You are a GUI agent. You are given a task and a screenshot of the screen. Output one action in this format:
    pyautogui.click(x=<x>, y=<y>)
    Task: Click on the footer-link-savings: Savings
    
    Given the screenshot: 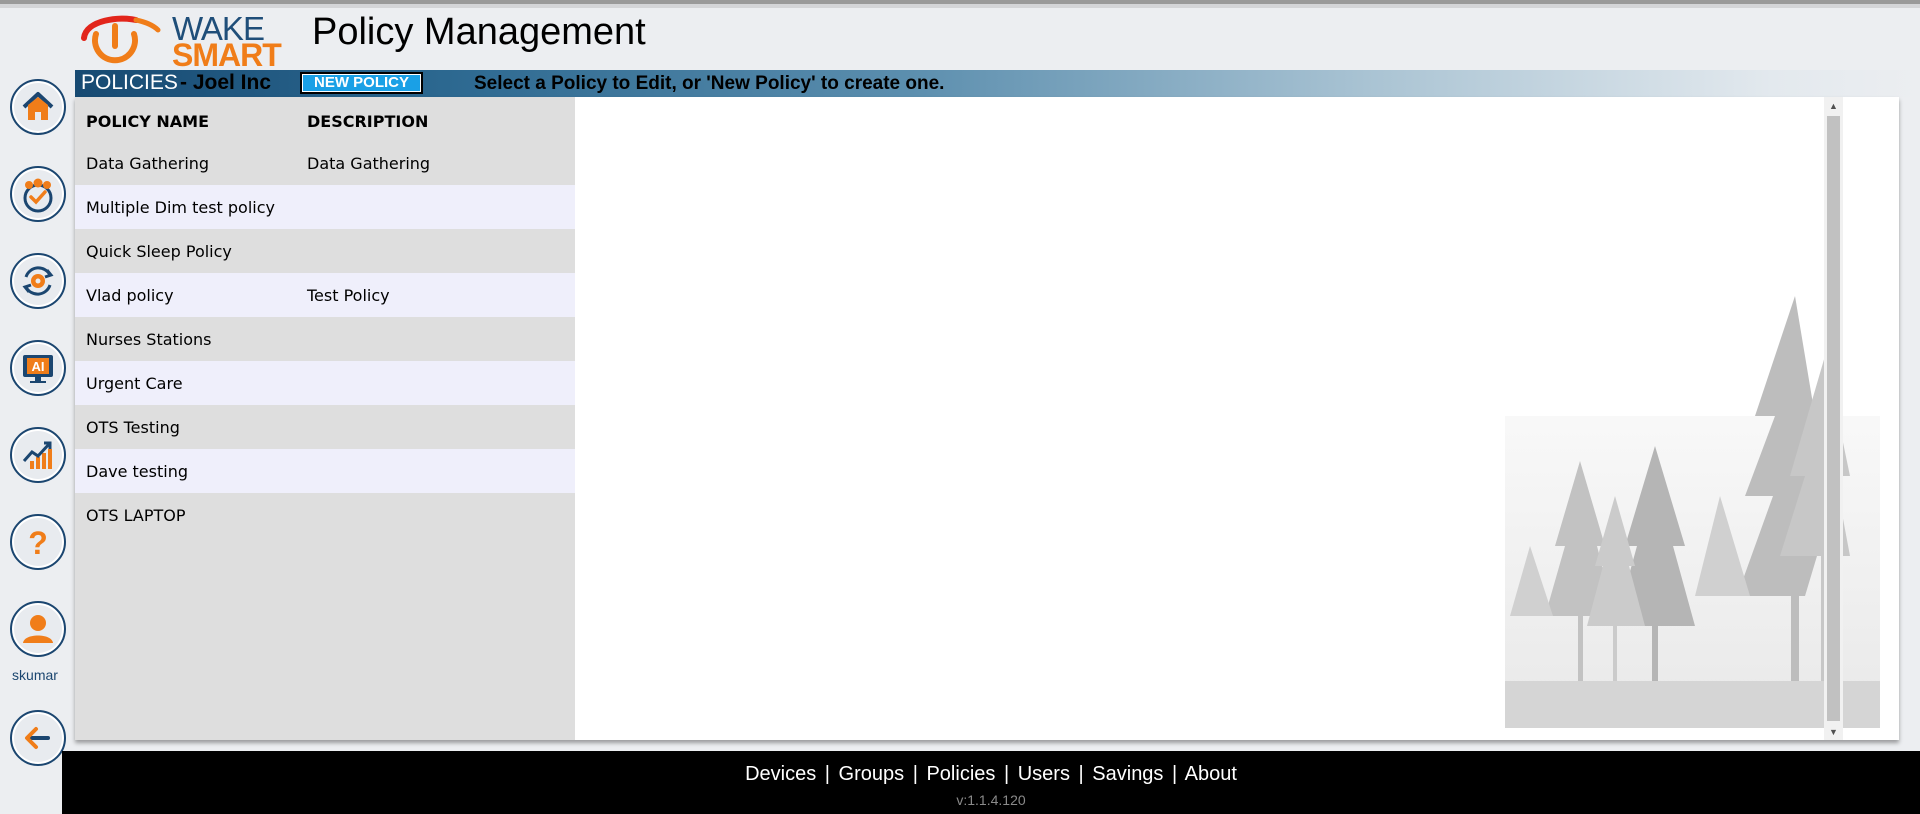 What is the action you would take?
    pyautogui.click(x=1127, y=774)
    